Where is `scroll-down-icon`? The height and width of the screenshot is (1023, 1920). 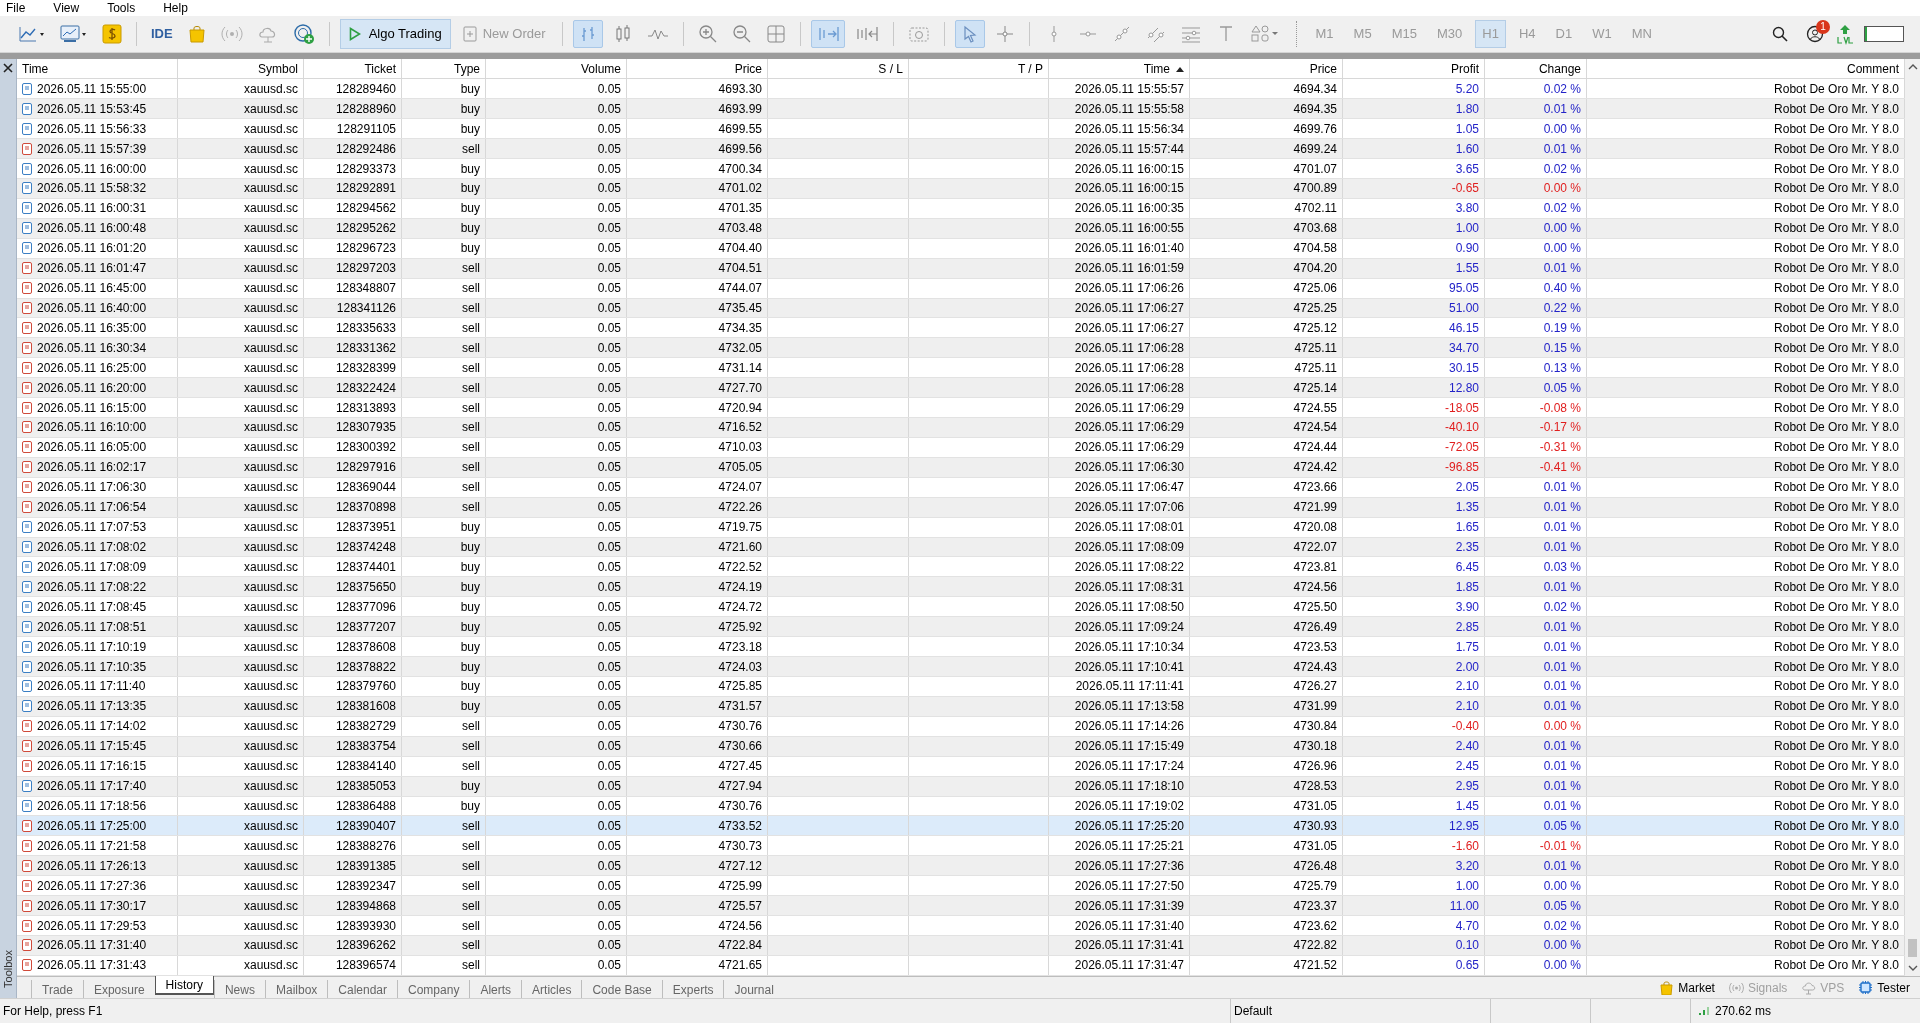 scroll-down-icon is located at coordinates (1912, 968).